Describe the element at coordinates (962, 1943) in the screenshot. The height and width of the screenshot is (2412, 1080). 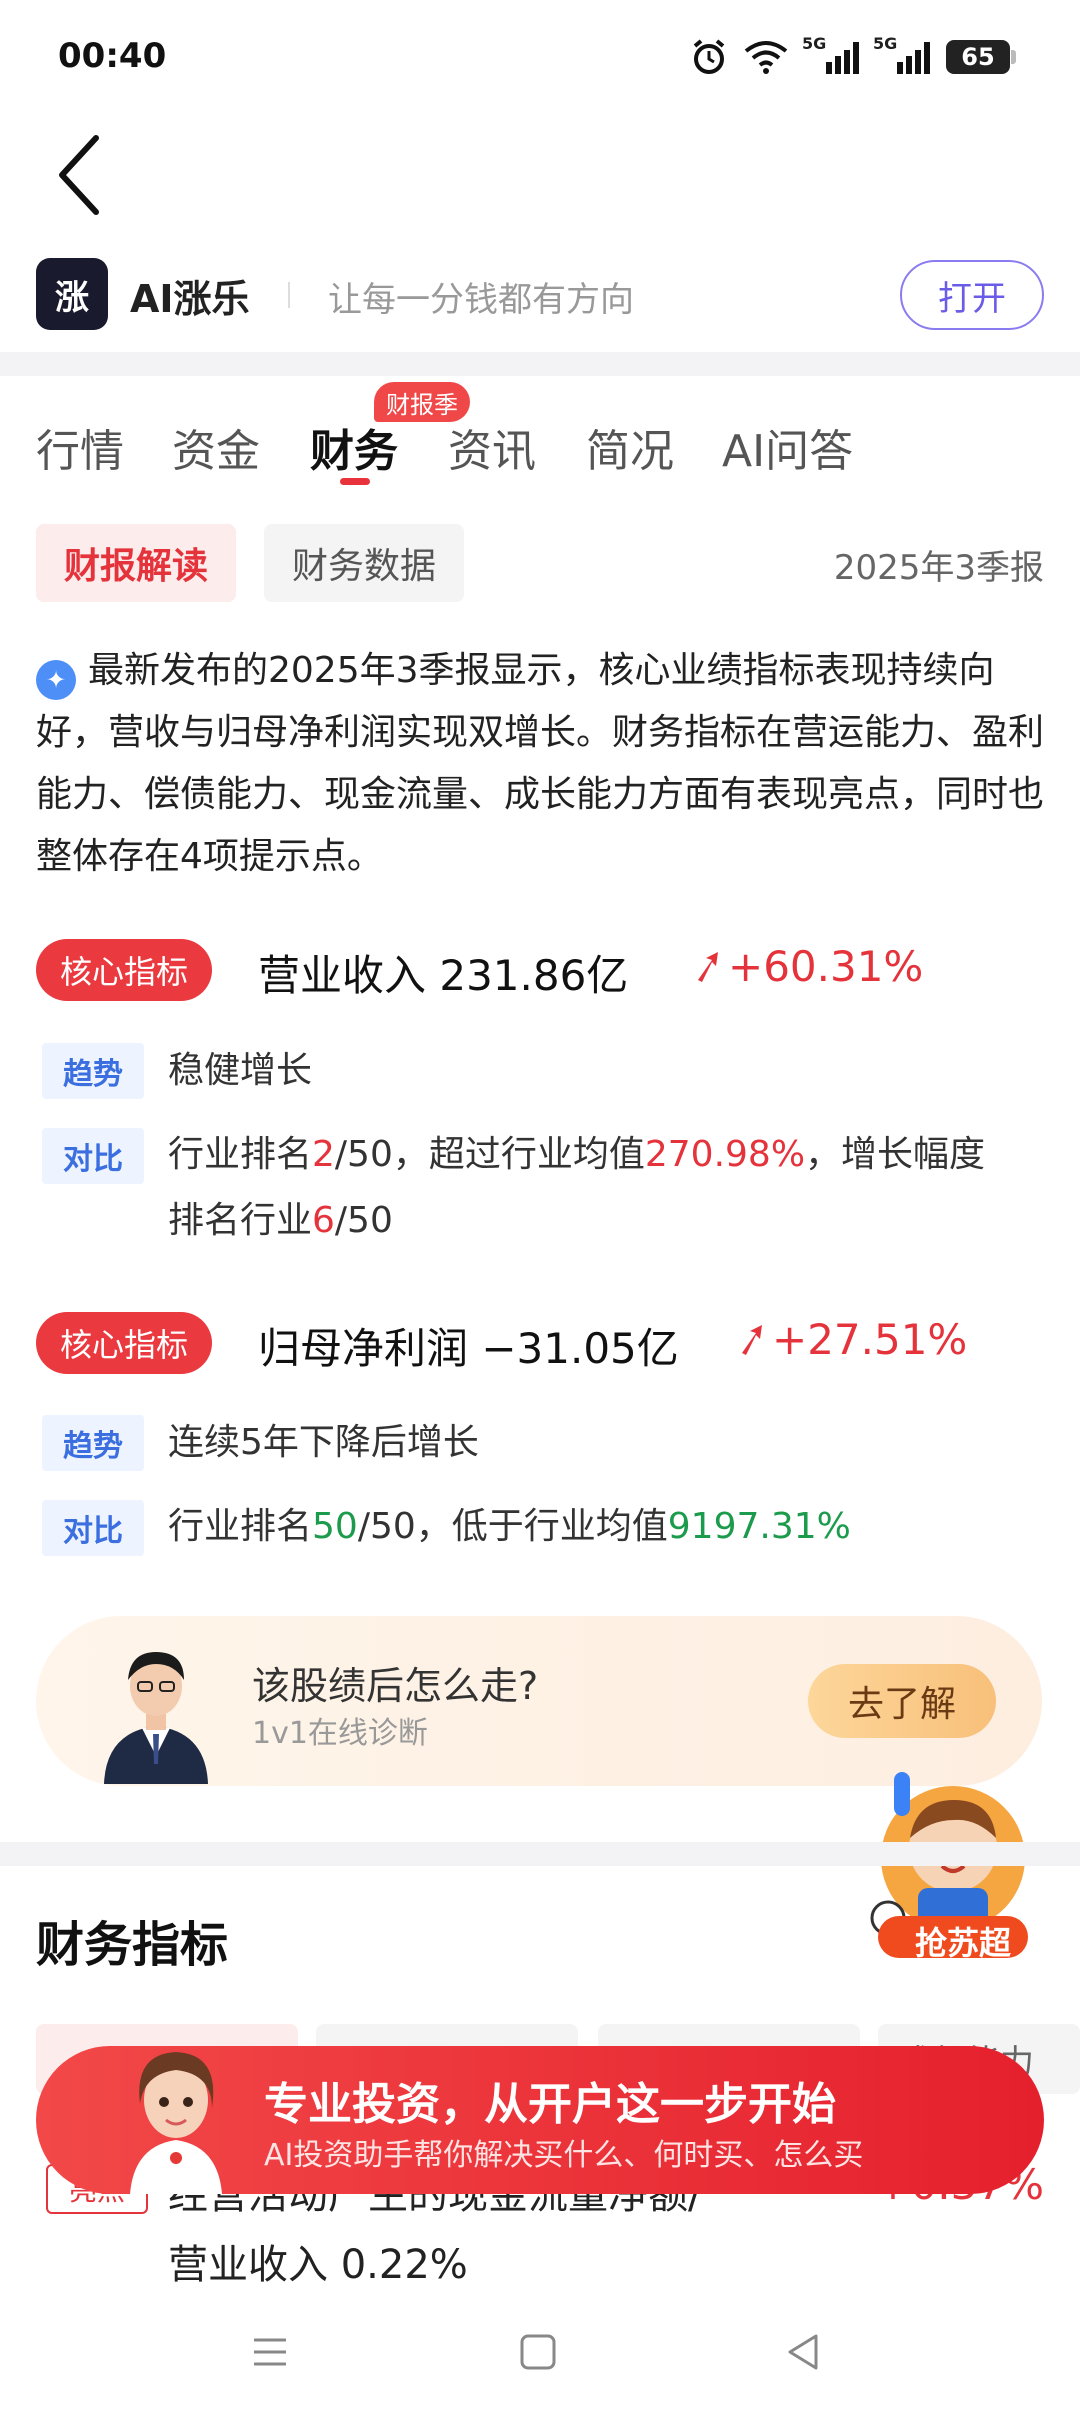
I see `mascot-label: 抢苏超` at that location.